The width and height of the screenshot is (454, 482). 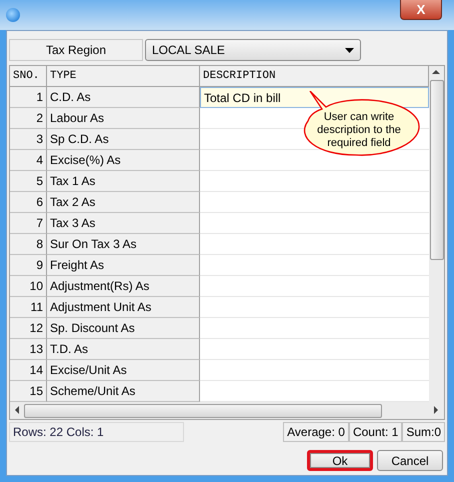 What do you see at coordinates (28, 181) in the screenshot?
I see `row-number: 5` at bounding box center [28, 181].